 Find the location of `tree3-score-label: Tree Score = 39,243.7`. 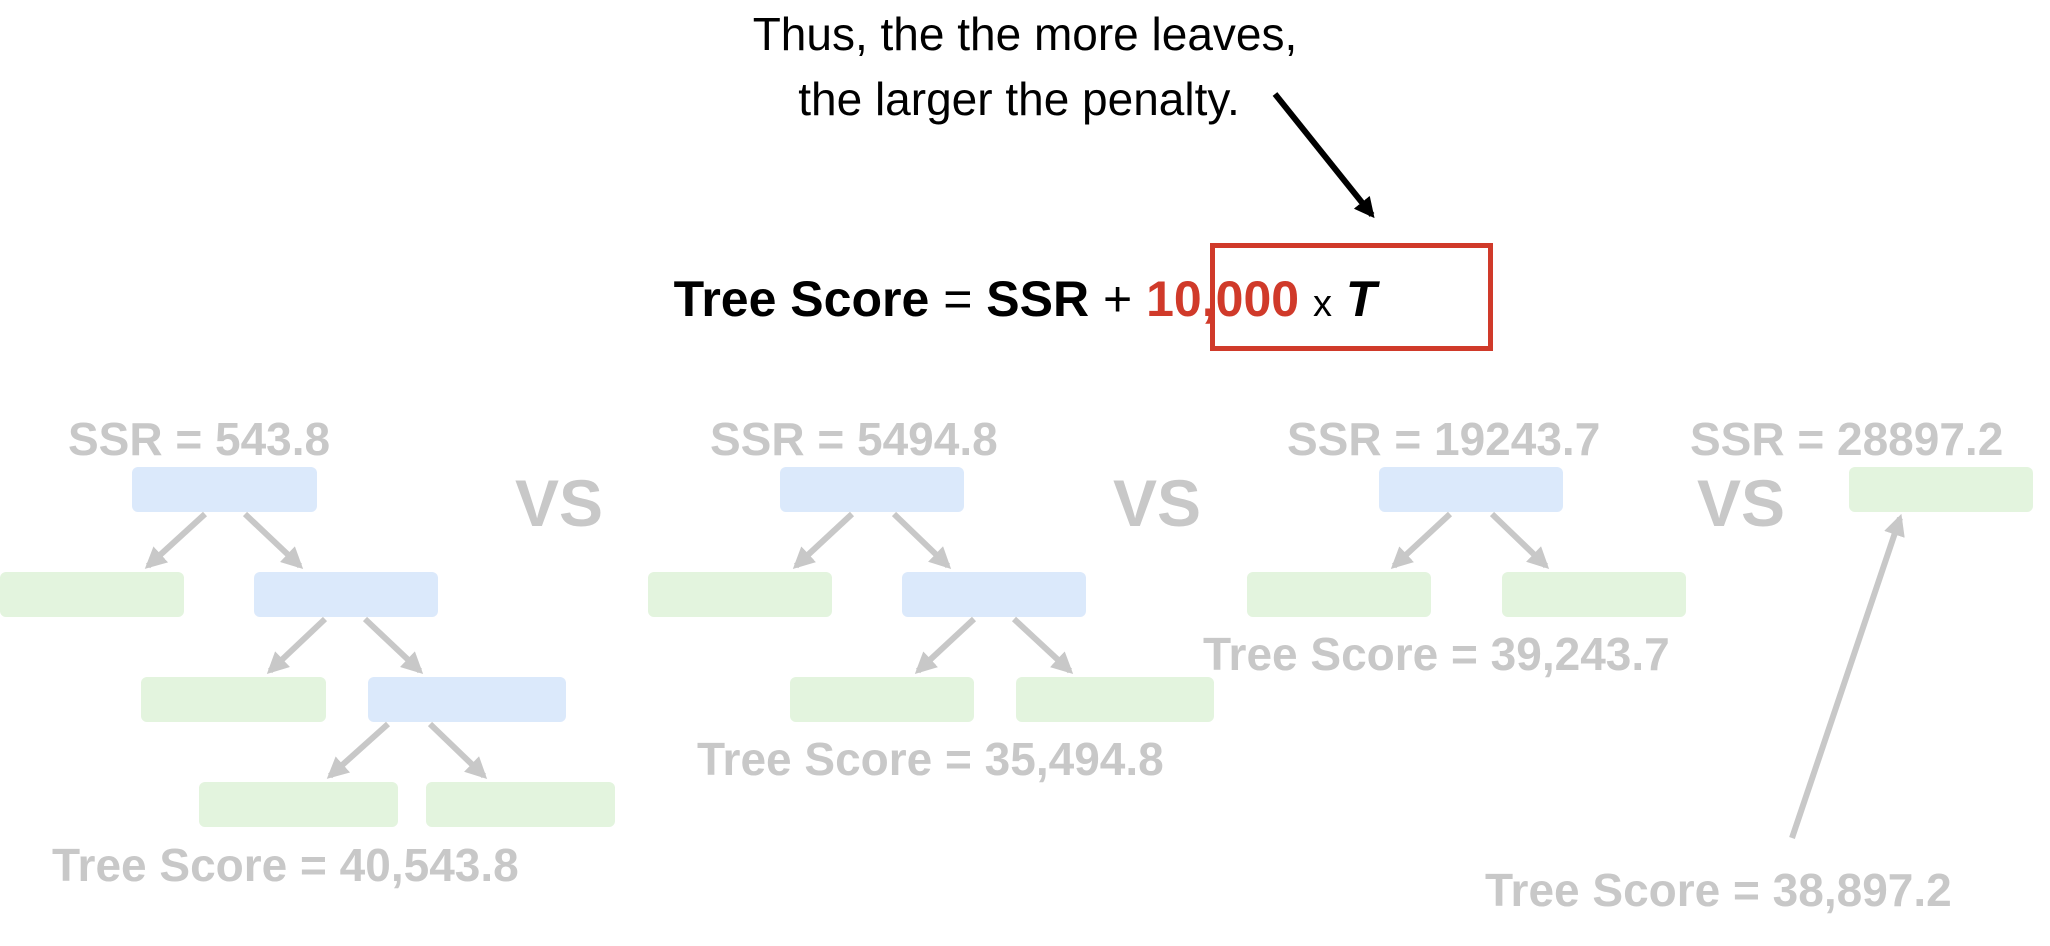

tree3-score-label: Tree Score = 39,243.7 is located at coordinates (1436, 654).